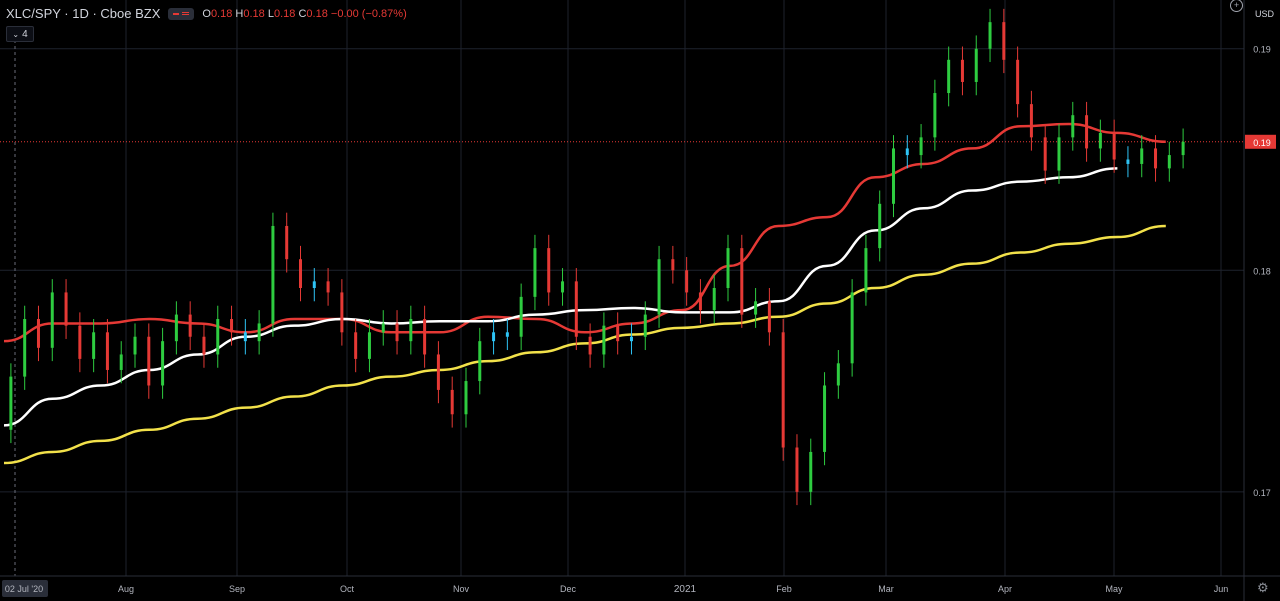 This screenshot has height=601, width=1280. Describe the element at coordinates (1262, 271) in the screenshot. I see `y-tick-label: 0.18` at that location.